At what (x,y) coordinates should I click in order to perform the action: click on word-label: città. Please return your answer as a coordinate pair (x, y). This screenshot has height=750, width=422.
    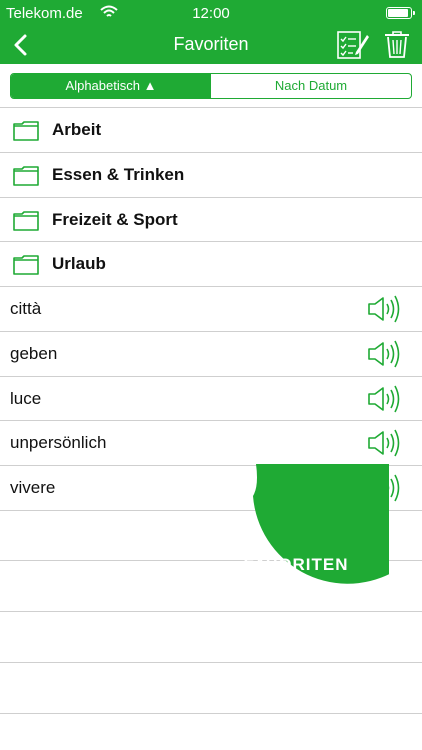
    Looking at the image, I should click on (26, 308).